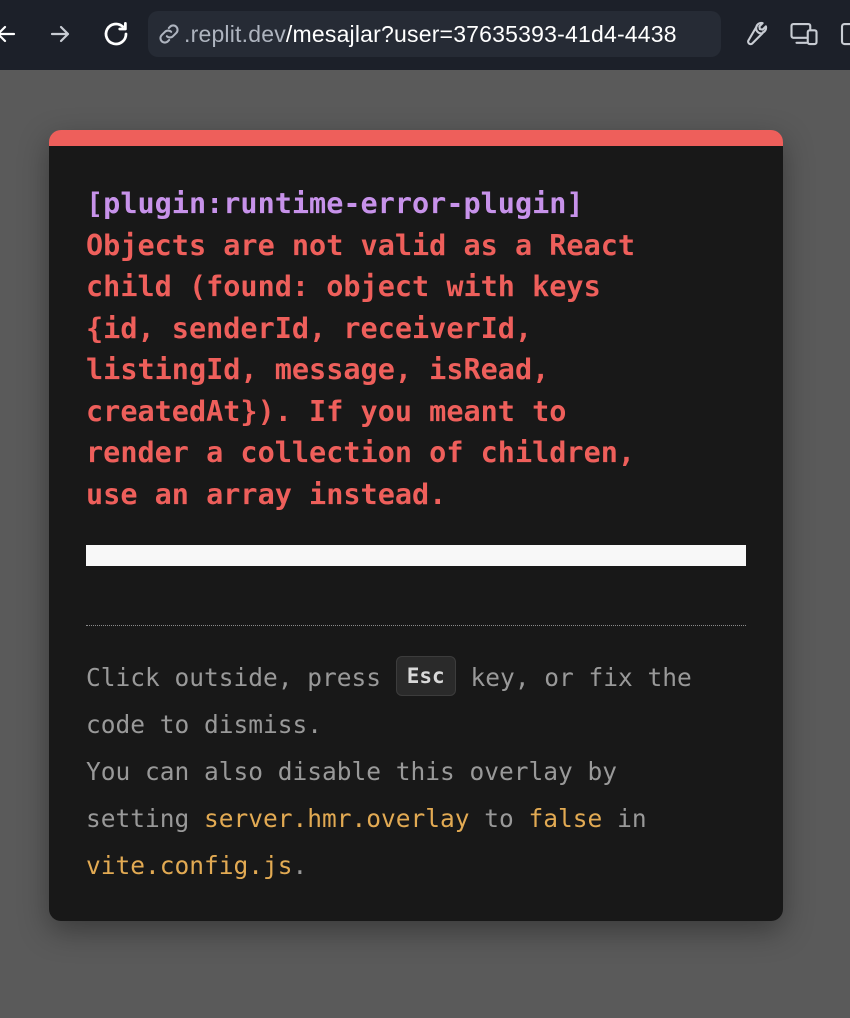 This screenshot has height=1018, width=850. What do you see at coordinates (425, 676) in the screenshot?
I see `esc-key: Esc` at bounding box center [425, 676].